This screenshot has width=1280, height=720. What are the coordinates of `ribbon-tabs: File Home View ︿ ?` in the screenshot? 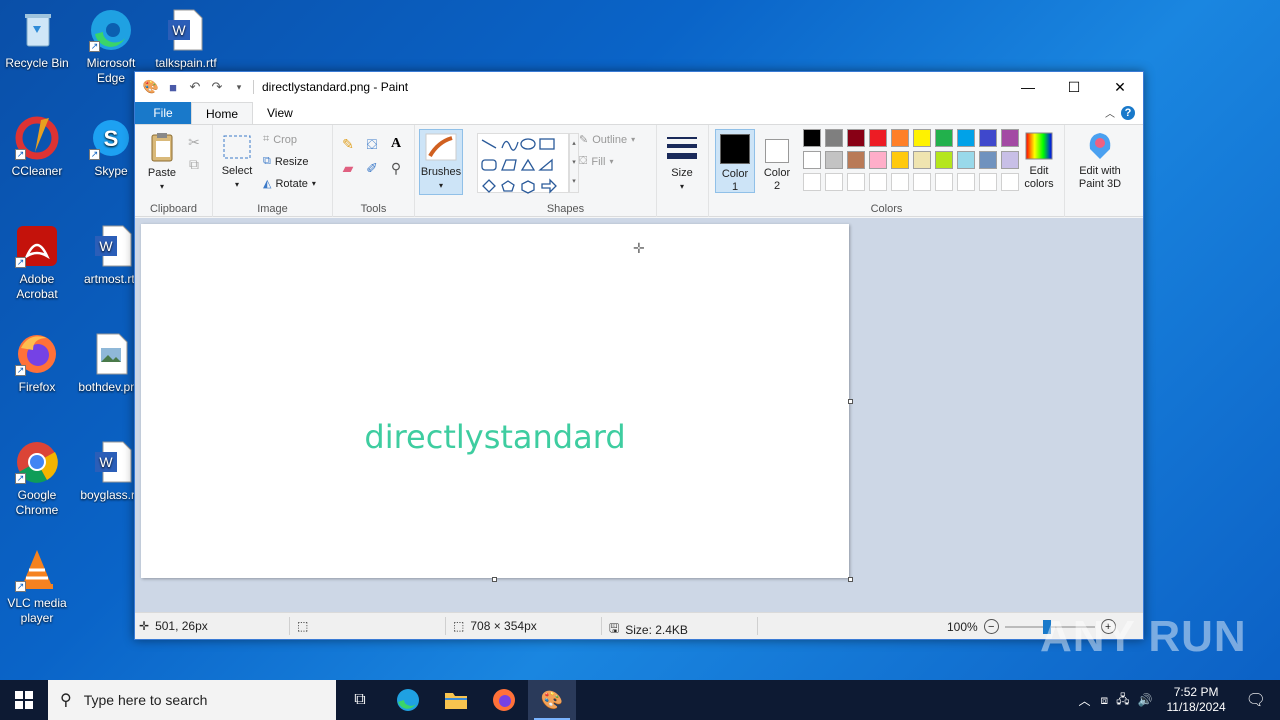 It's located at (639, 113).